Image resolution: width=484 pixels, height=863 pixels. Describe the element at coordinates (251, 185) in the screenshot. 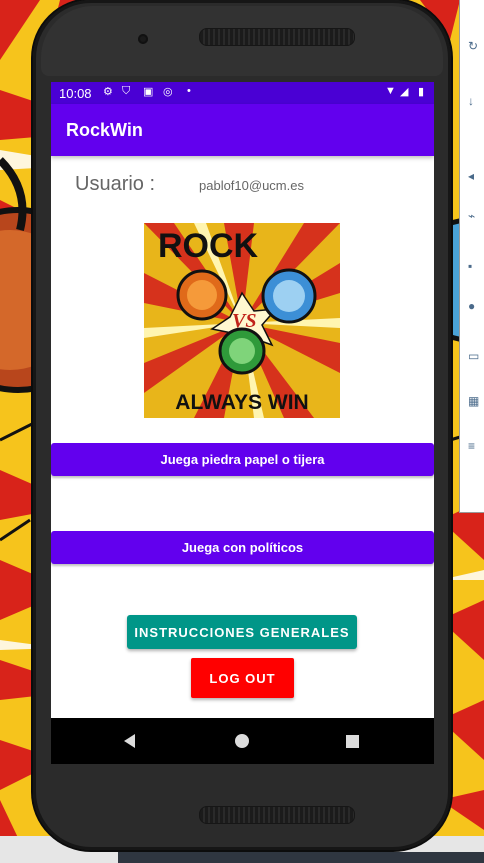

I see `user-email: pablof10@ucm.es` at that location.